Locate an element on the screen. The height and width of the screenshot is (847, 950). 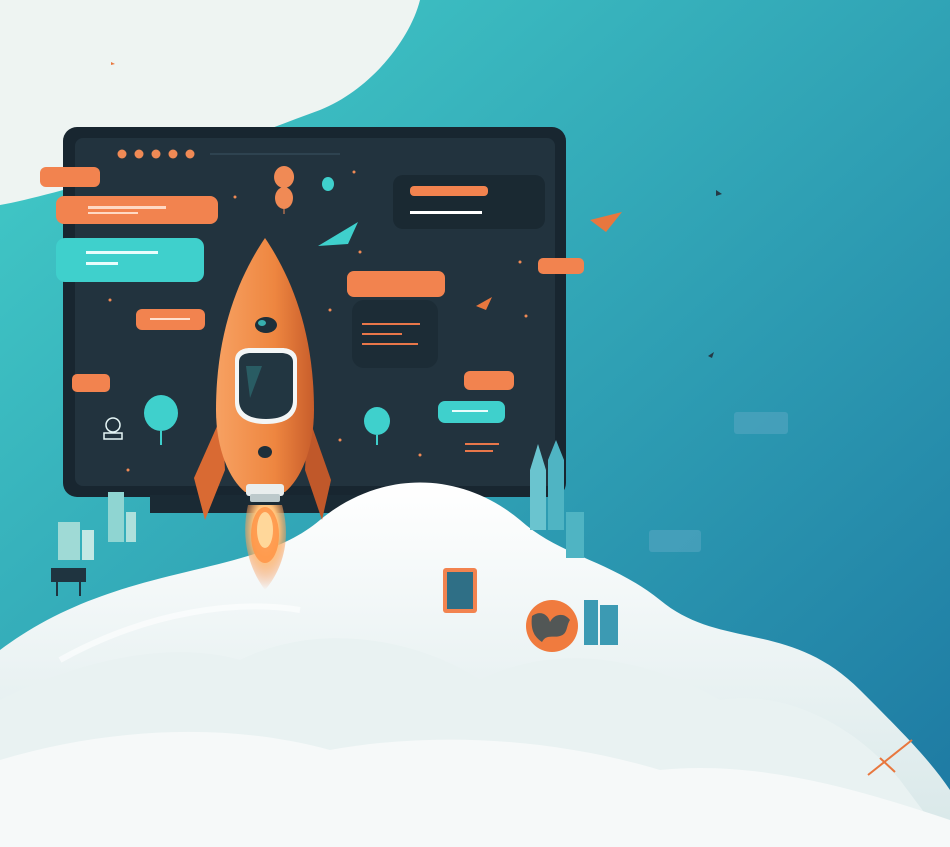
pill-orange-outside is located at coordinates (561, 266).